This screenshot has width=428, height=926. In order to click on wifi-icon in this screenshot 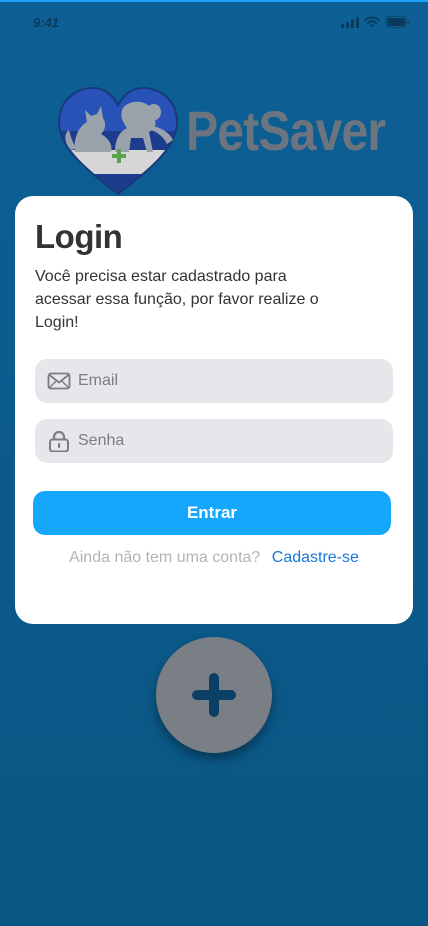, I will do `click(372, 22)`.